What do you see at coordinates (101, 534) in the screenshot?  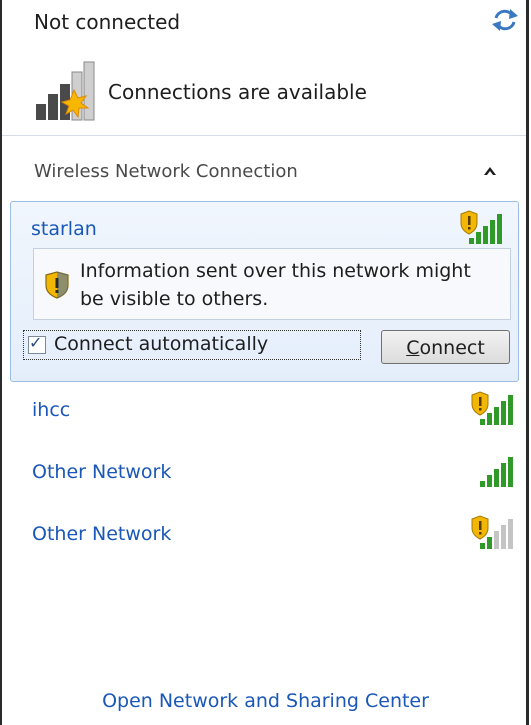 I see `network-name-other-2: Other Network` at bounding box center [101, 534].